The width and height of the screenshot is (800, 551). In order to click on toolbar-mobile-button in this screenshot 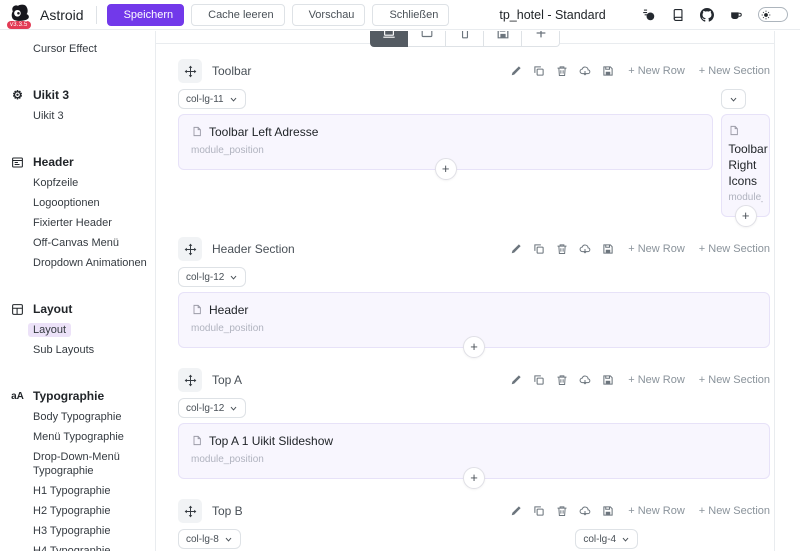, I will do `click(465, 39)`.